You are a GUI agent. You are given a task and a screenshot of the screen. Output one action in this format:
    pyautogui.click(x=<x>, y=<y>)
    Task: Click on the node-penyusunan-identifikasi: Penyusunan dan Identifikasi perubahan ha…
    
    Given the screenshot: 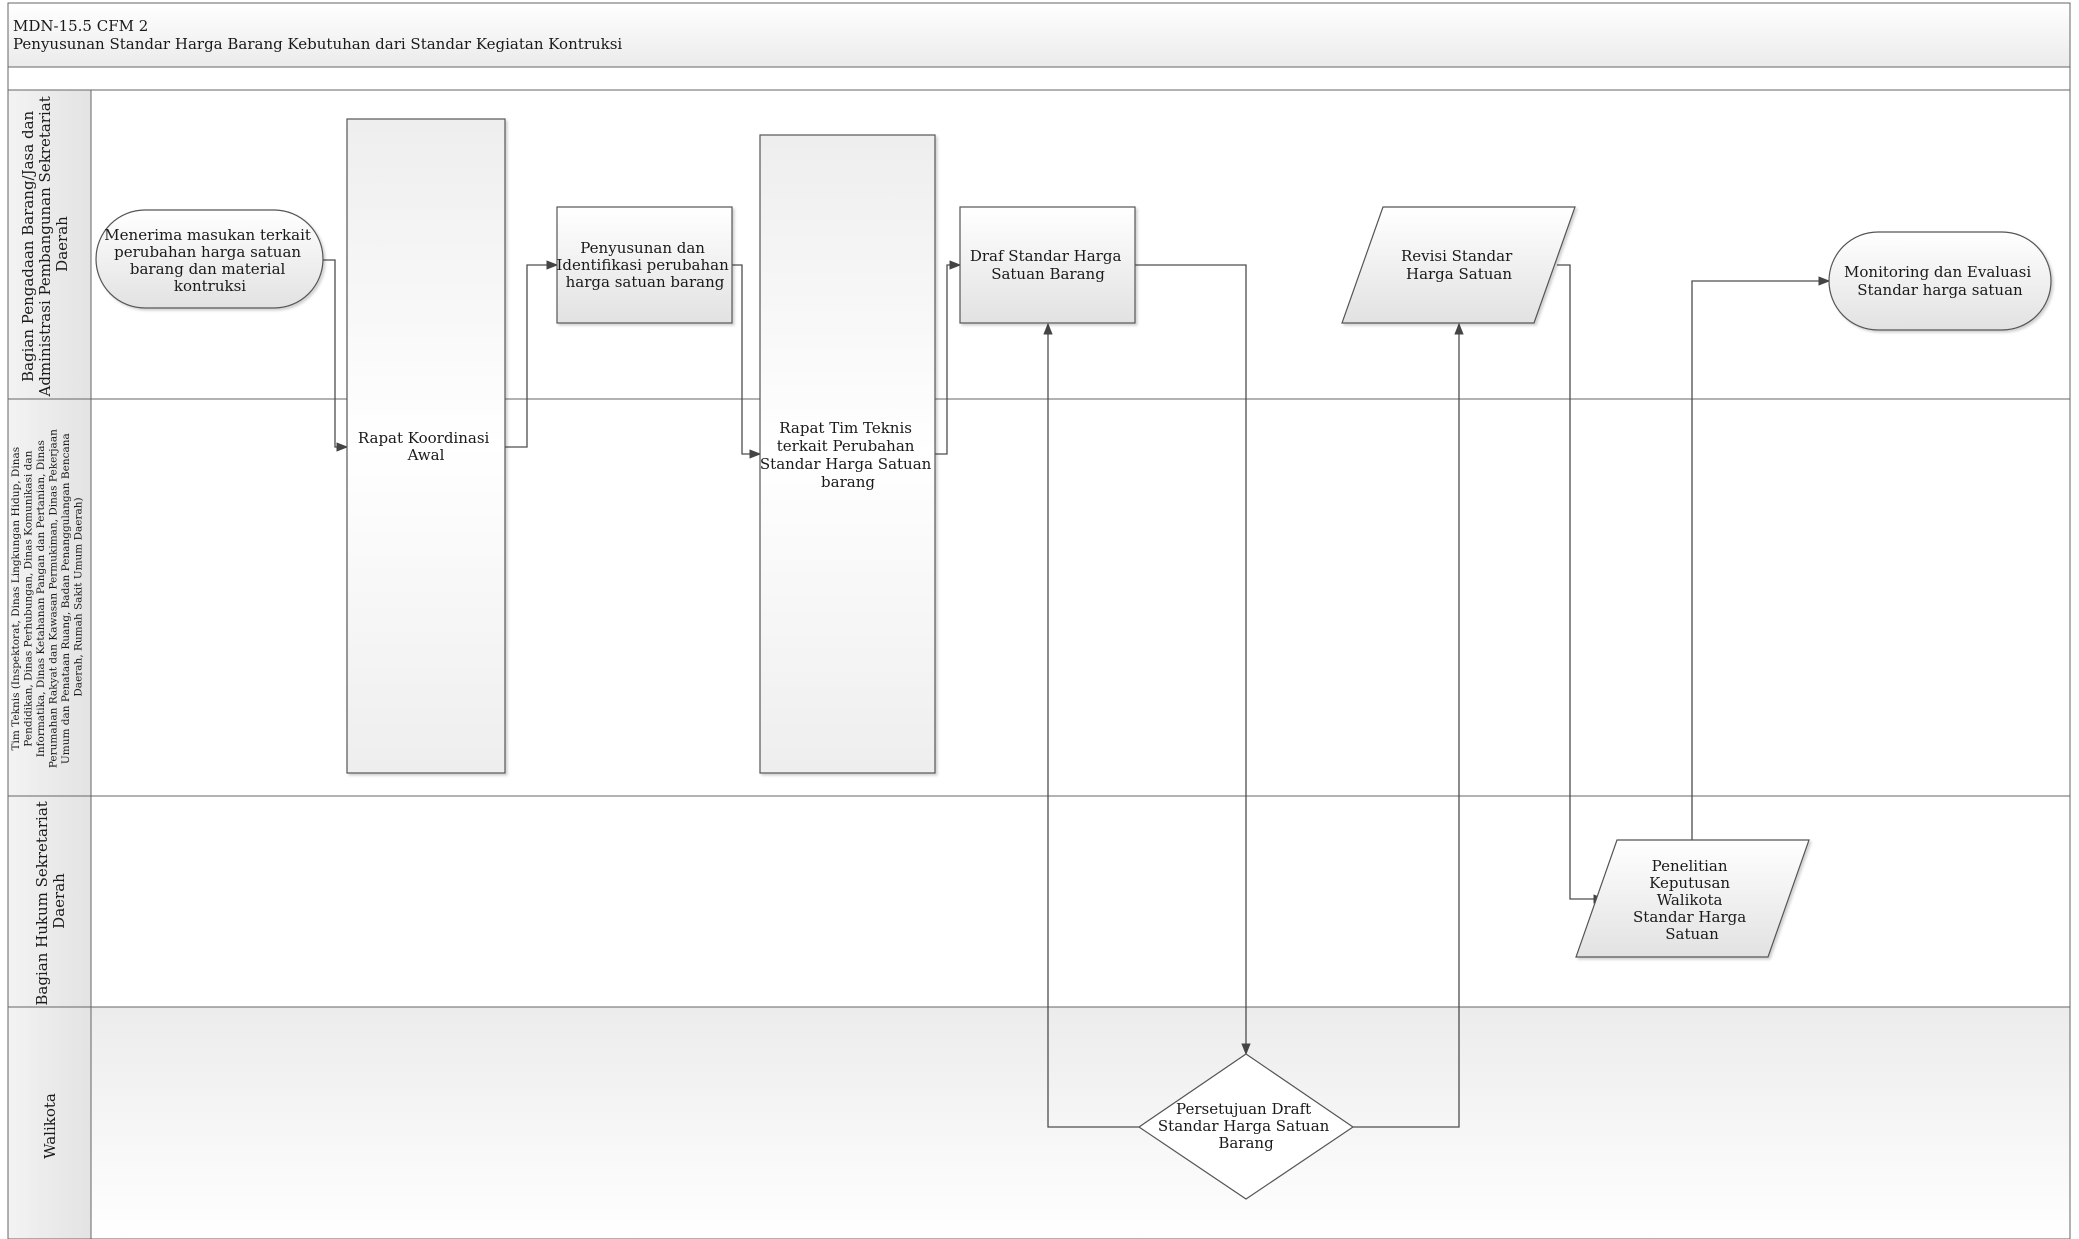 What is the action you would take?
    pyautogui.click(x=644, y=265)
    